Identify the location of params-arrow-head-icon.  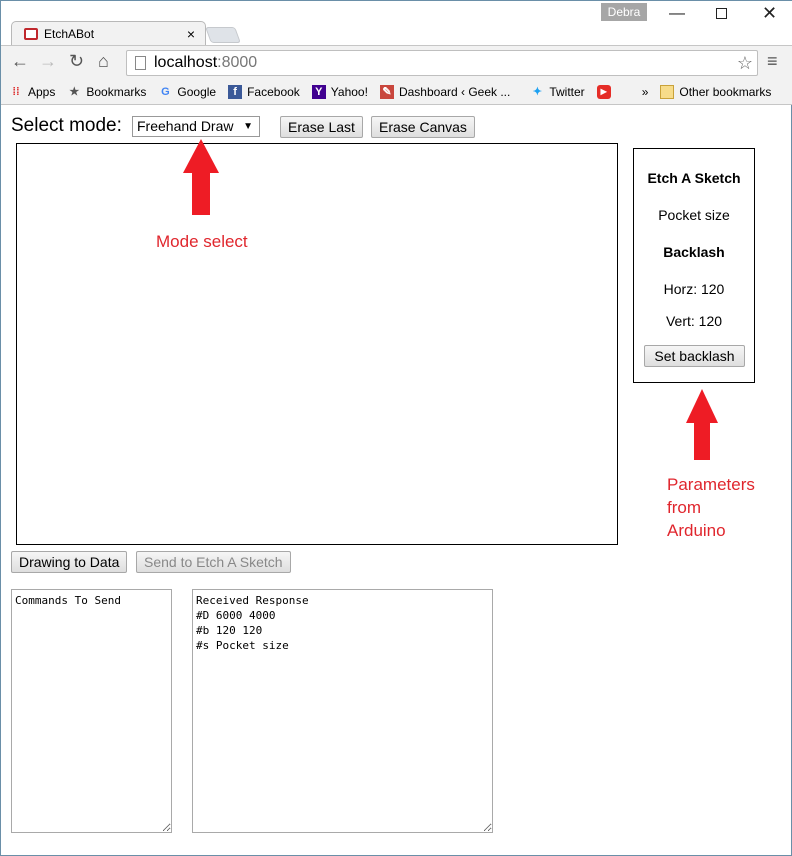
(702, 406).